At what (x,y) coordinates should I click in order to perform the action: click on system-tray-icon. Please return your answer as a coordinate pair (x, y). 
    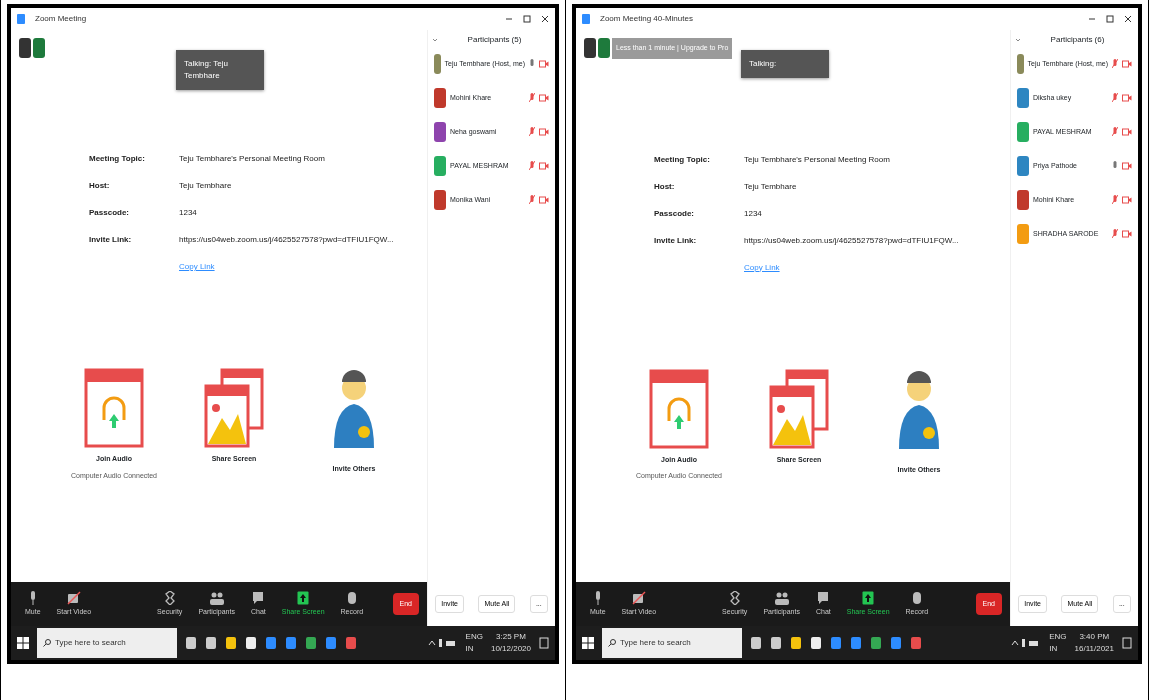
    Looking at the image, I should click on (442, 643).